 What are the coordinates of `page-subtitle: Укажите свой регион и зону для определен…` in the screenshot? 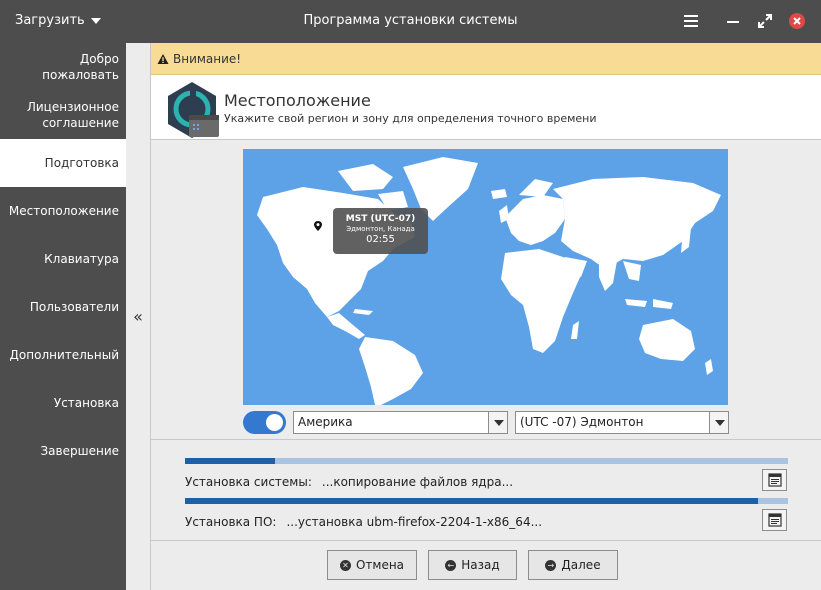 It's located at (410, 118).